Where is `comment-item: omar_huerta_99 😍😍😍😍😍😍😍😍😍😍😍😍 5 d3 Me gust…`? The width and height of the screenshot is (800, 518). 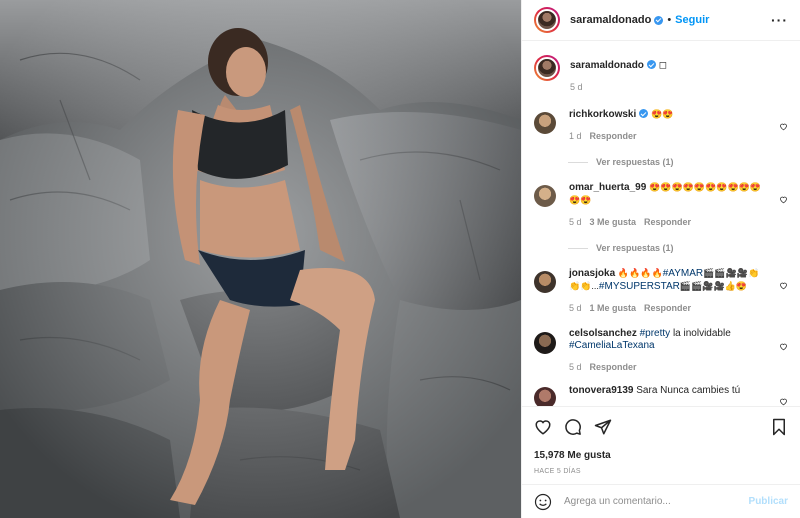
comment-item: omar_huerta_99 😍😍😍😍😍😍😍😍😍😍😍😍 5 d3 Me gust… is located at coordinates (661, 204).